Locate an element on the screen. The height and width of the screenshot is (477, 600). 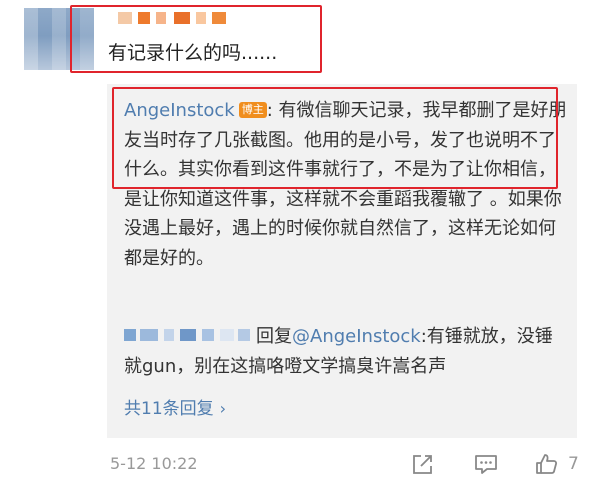
more-replies-label: 共11条回复 is located at coordinates (169, 409).